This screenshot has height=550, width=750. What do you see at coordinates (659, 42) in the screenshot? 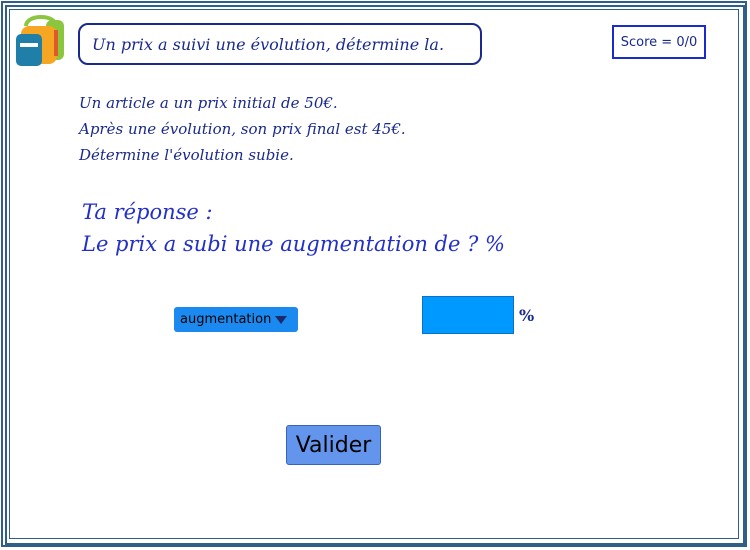
I see `score-display: Score = 0/0` at bounding box center [659, 42].